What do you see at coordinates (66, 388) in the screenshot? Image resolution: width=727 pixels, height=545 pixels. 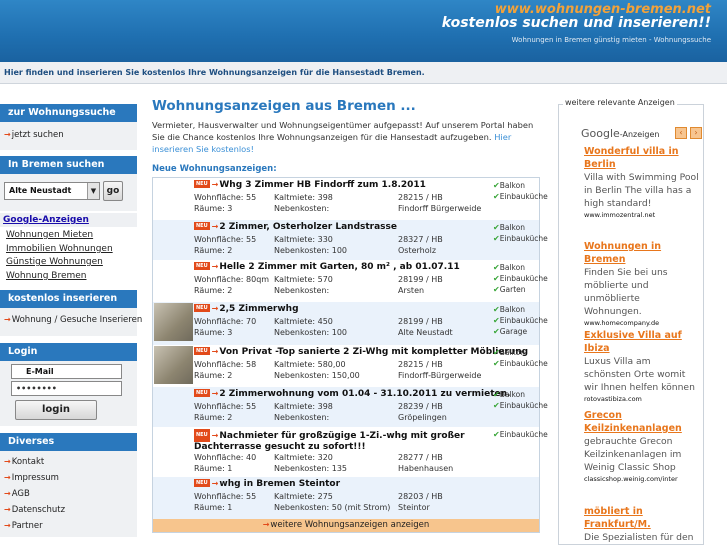 I see `password-field: ••••••••` at bounding box center [66, 388].